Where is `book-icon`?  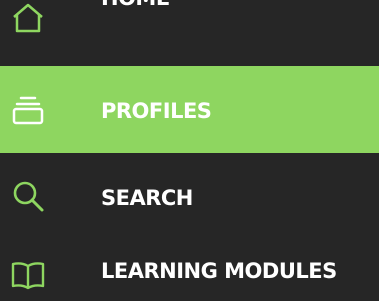
book-icon is located at coordinates (28, 275).